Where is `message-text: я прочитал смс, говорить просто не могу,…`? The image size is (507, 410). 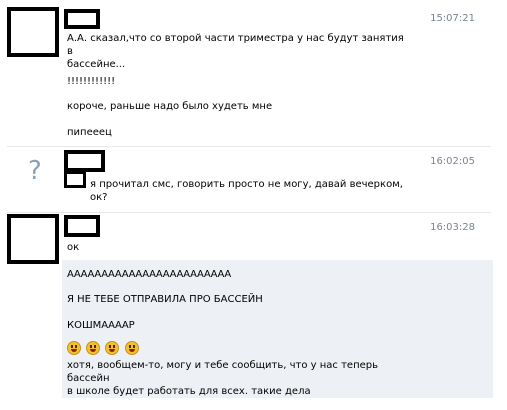
message-text: я прочитал смс, говорить просто не могу,… is located at coordinates (246, 191).